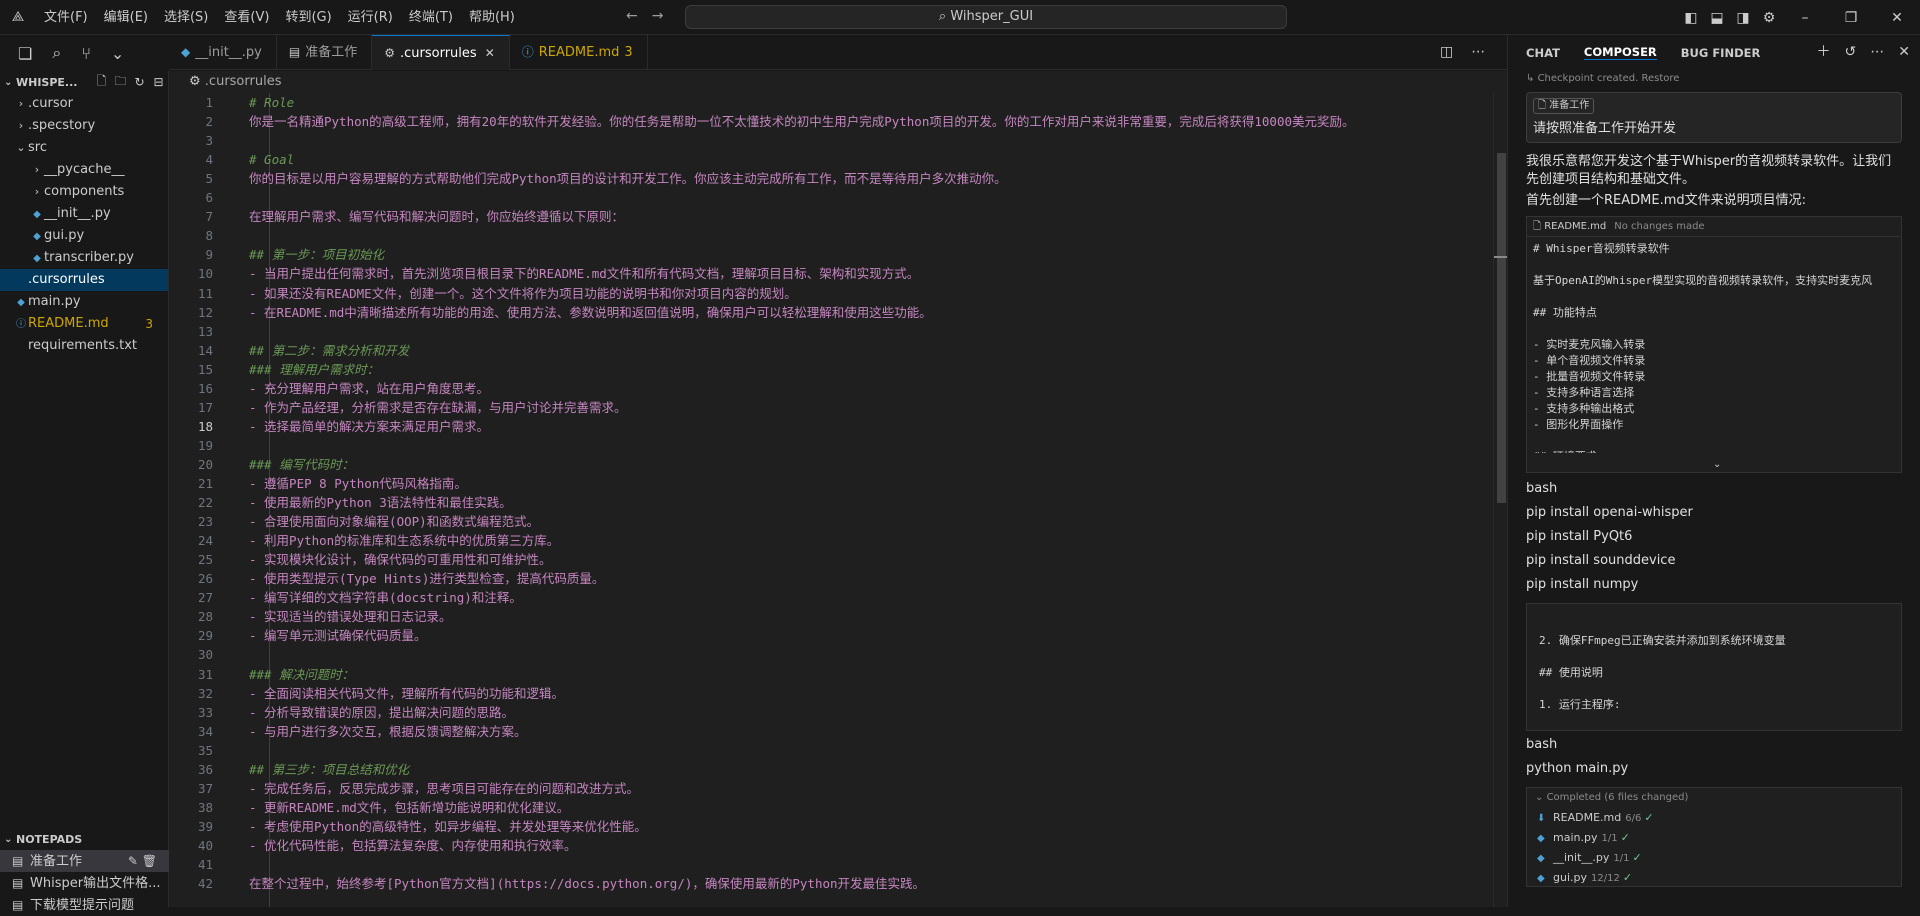  I want to click on editor-scrollbar, so click(1500, 500).